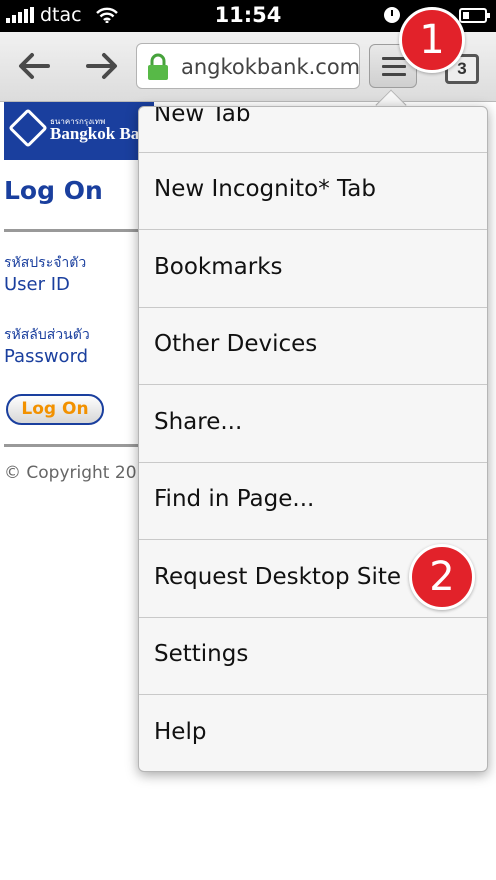  What do you see at coordinates (46, 356) in the screenshot?
I see `password-label: Password` at bounding box center [46, 356].